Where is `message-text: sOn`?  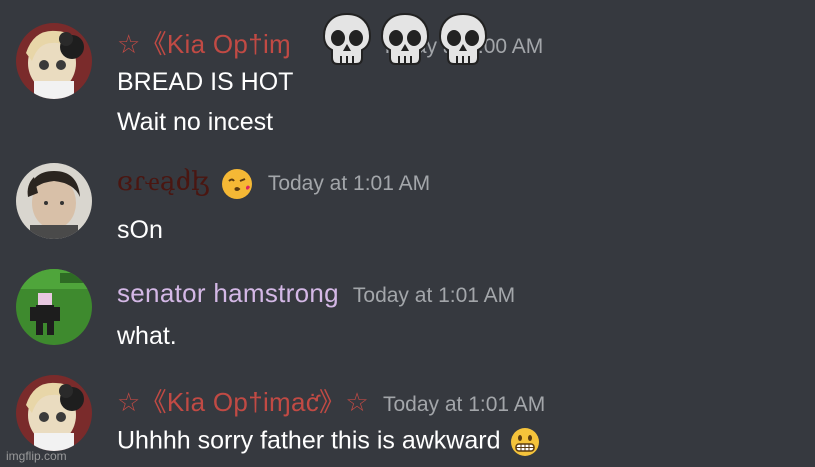 message-text: sOn is located at coordinates (140, 230).